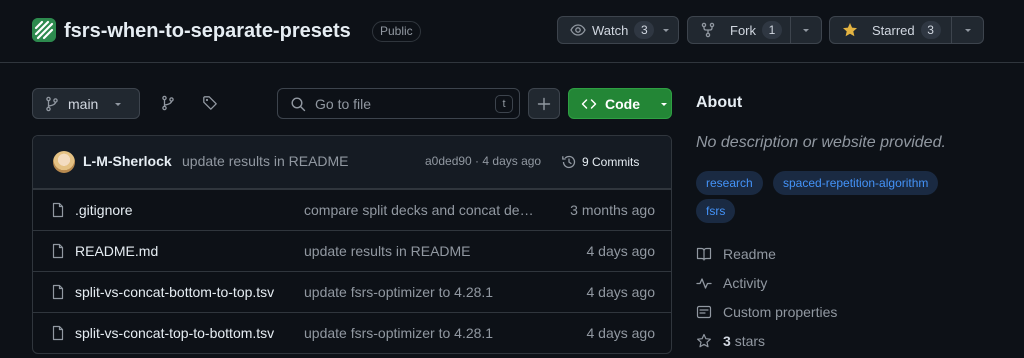 The height and width of the screenshot is (358, 1024). I want to click on commit-hash-time: a0ded90 · 4 days ago, so click(483, 161).